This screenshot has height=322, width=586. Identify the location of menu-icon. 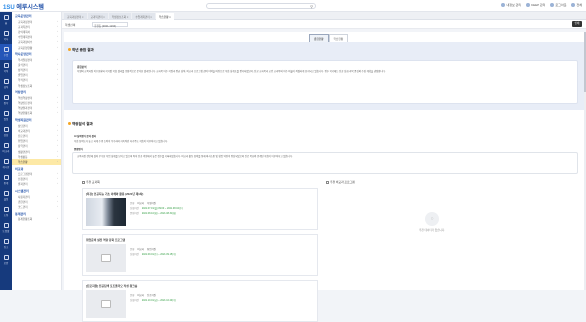
(573, 5).